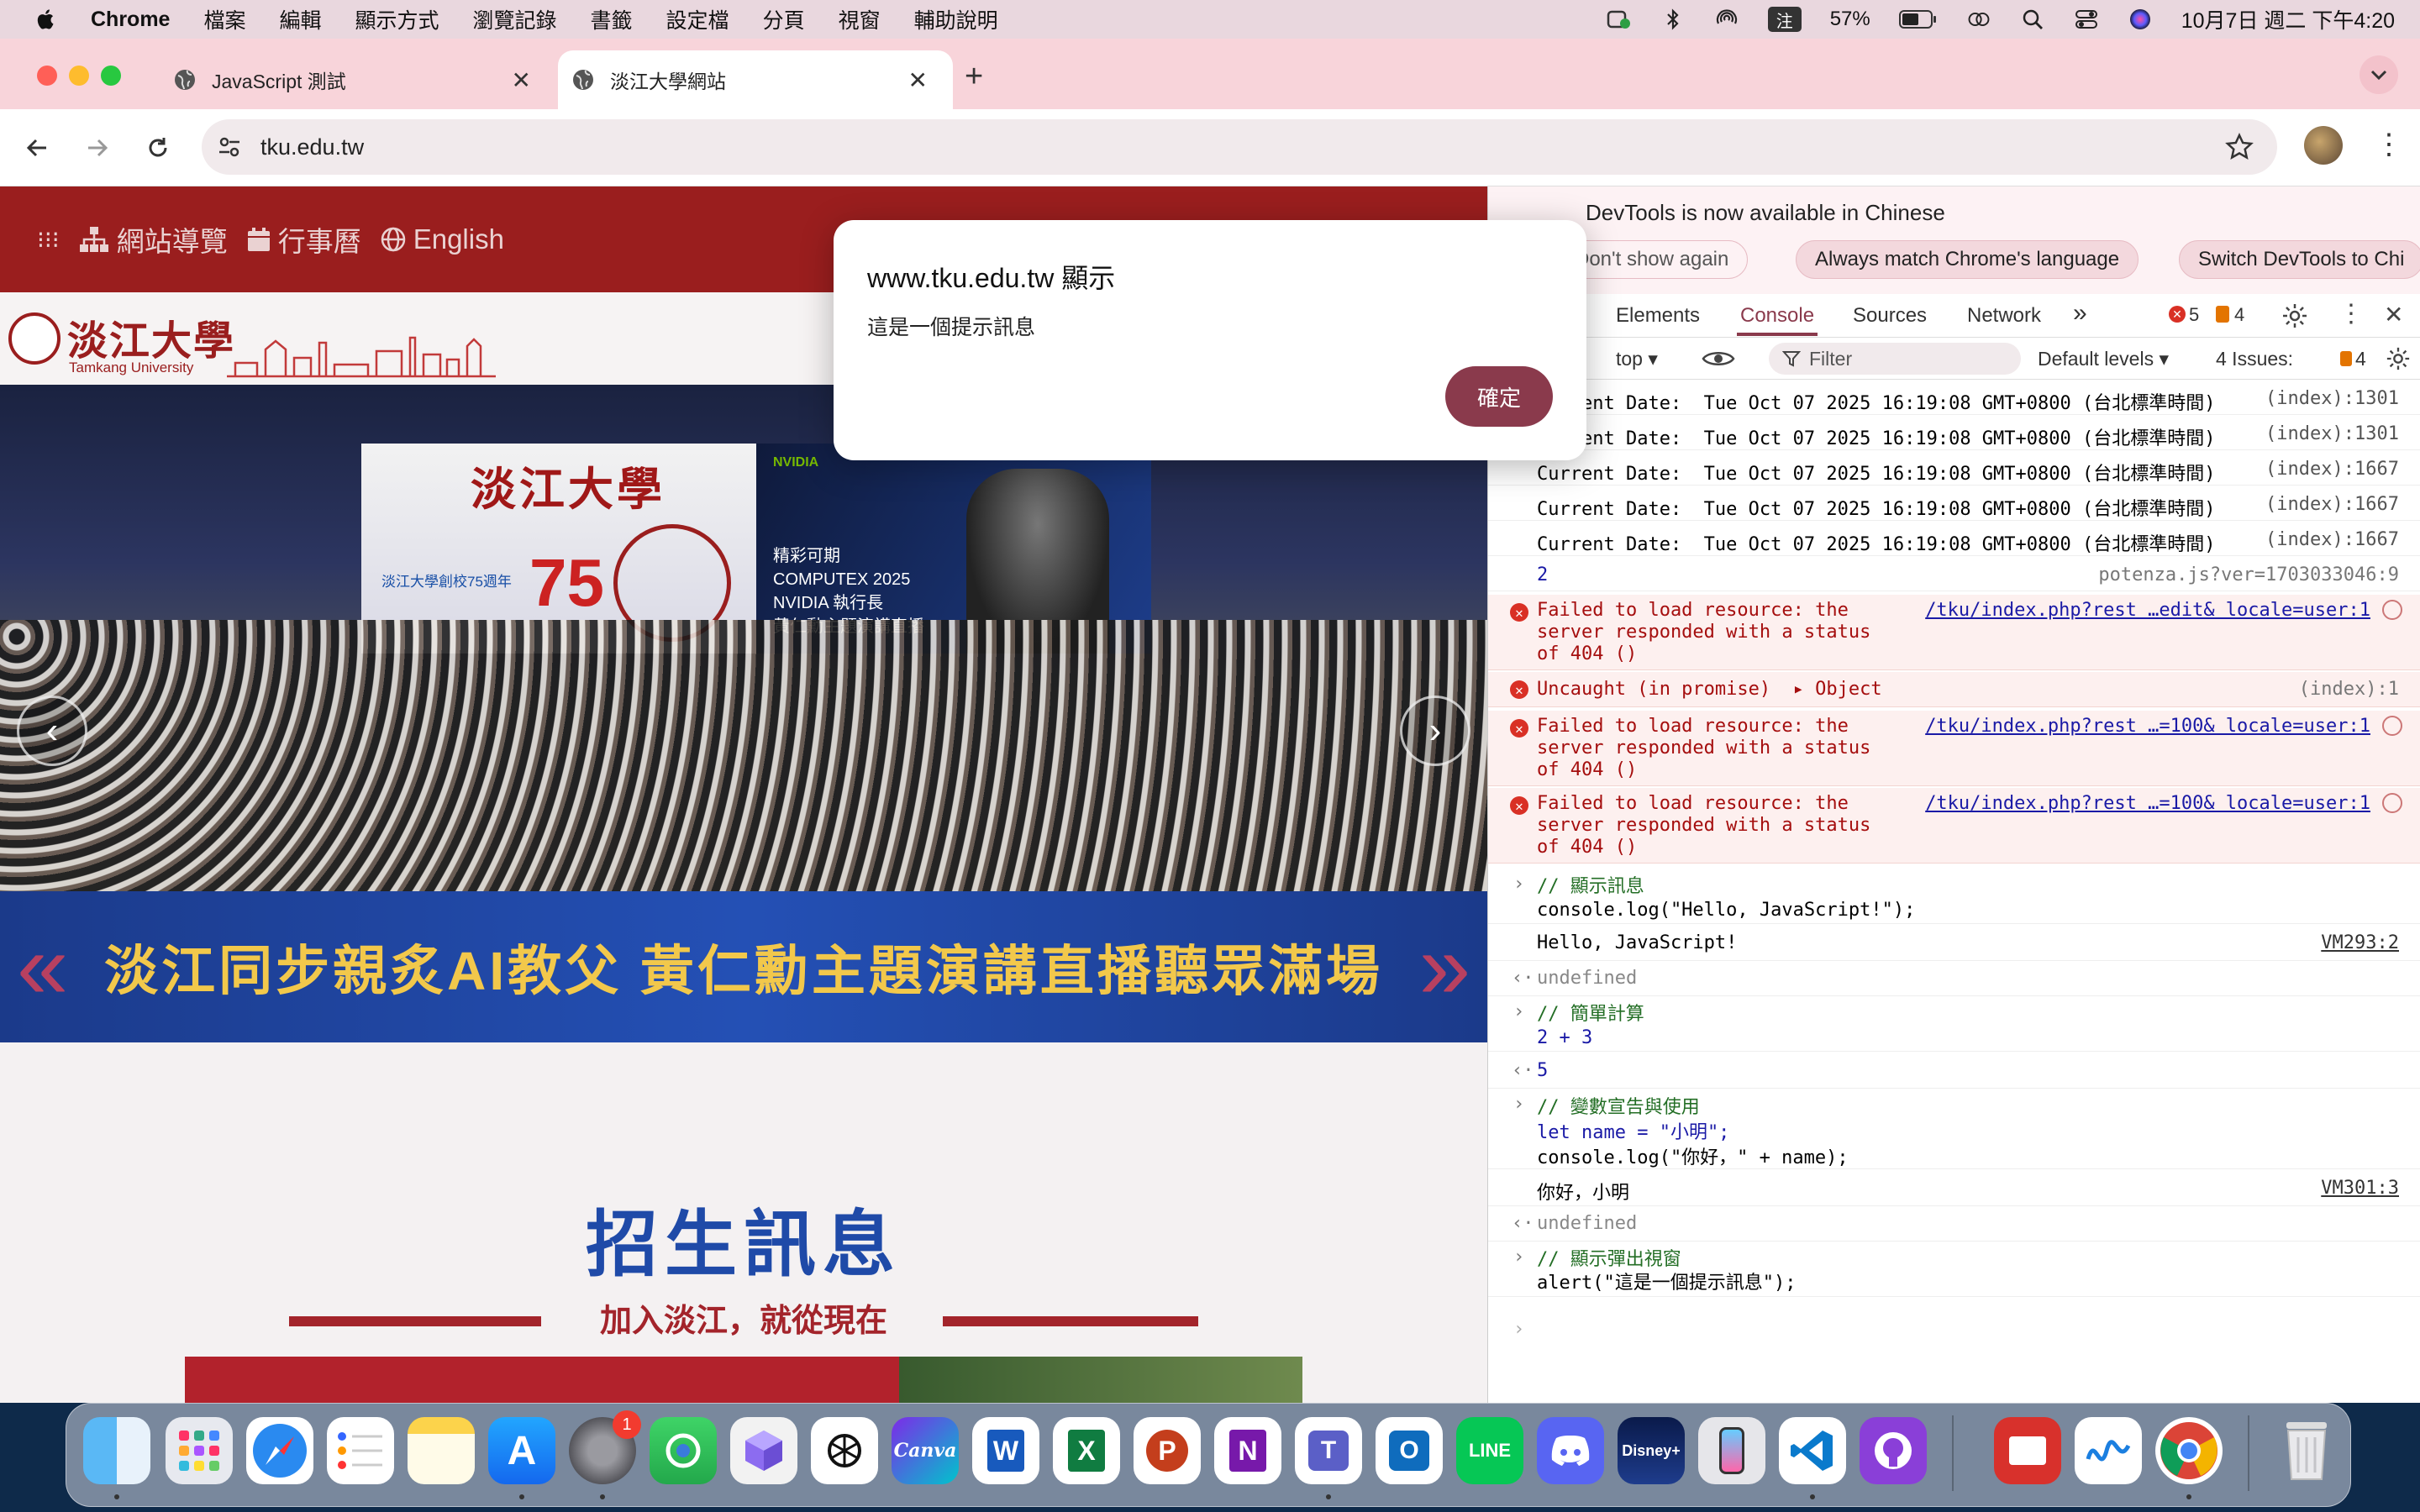 Image resolution: width=2420 pixels, height=1512 pixels. Describe the element at coordinates (300, 19) in the screenshot. I see `menu-edit: 編輯` at that location.